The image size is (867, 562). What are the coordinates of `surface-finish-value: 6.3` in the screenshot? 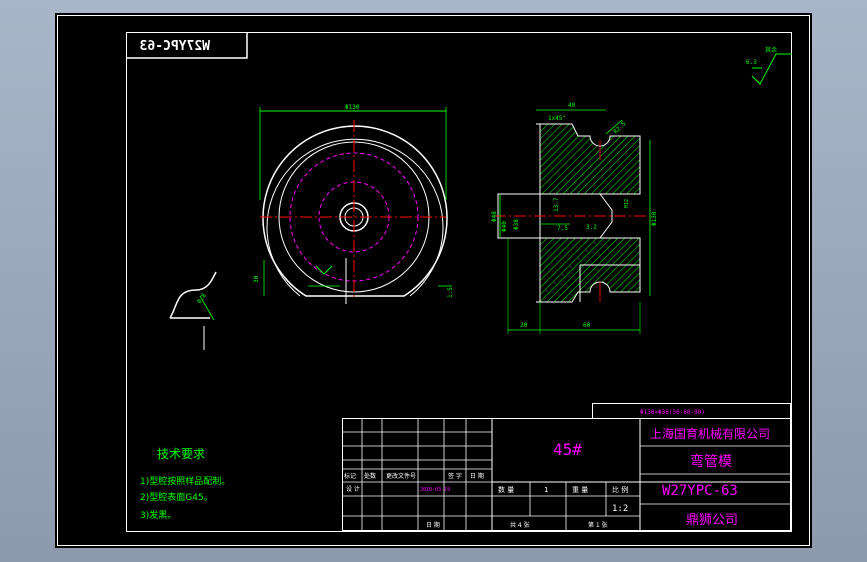 It's located at (751, 62).